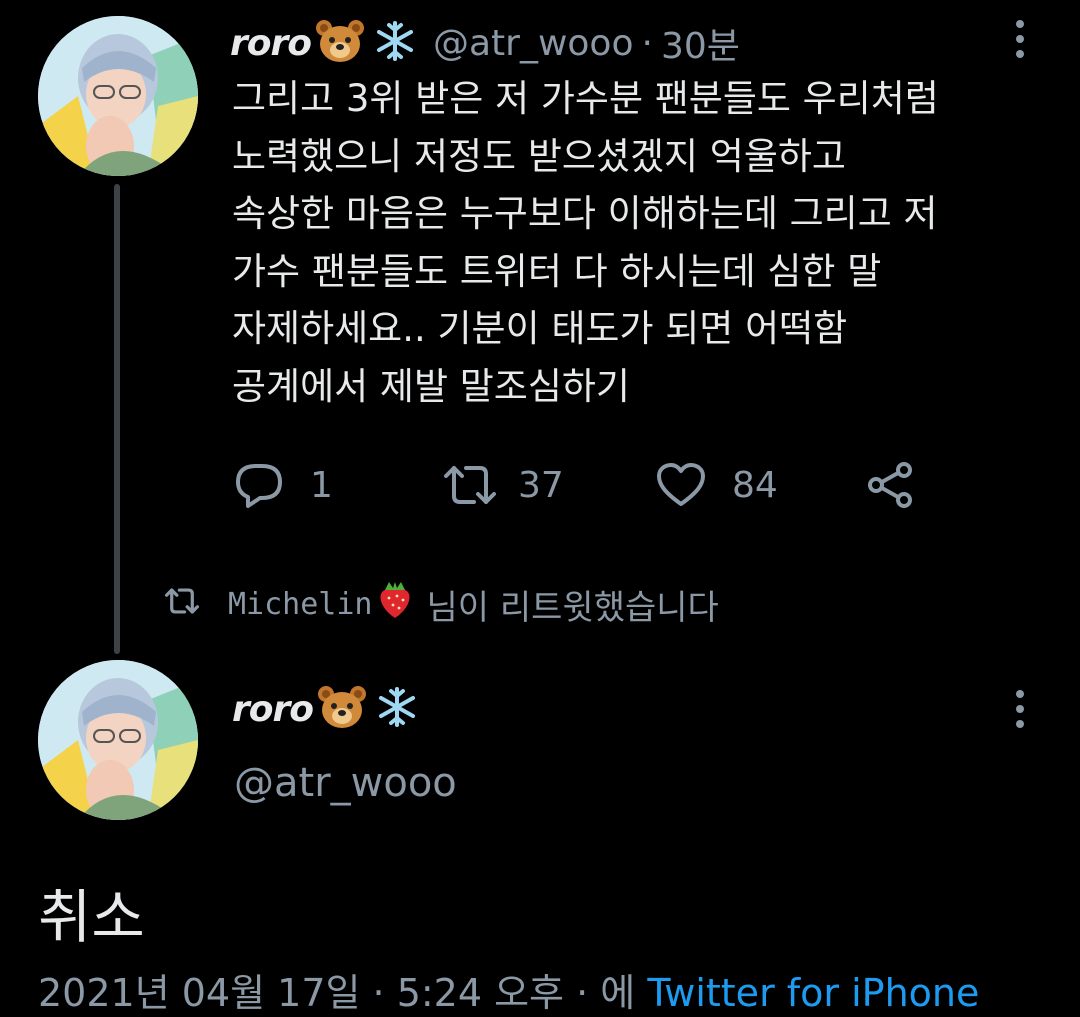  I want to click on retweet-icon, so click(470, 485).